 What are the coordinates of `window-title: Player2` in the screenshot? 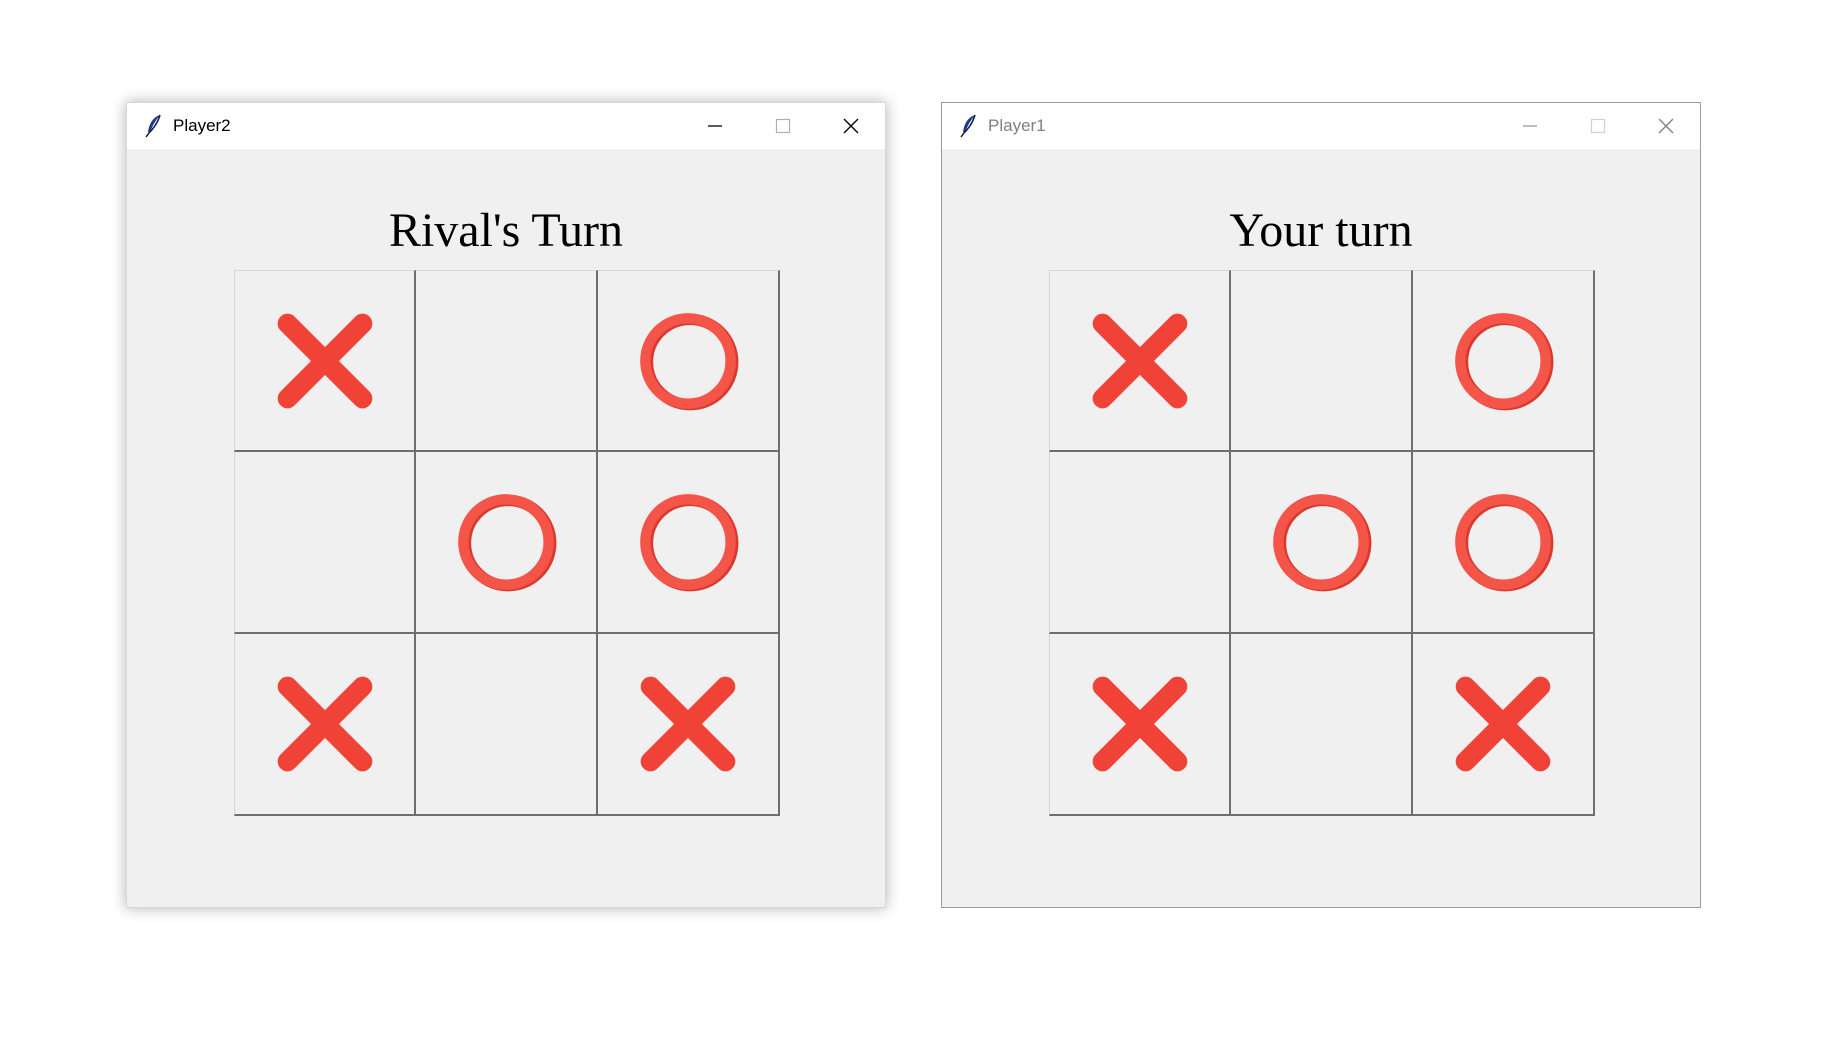 It's located at (202, 125).